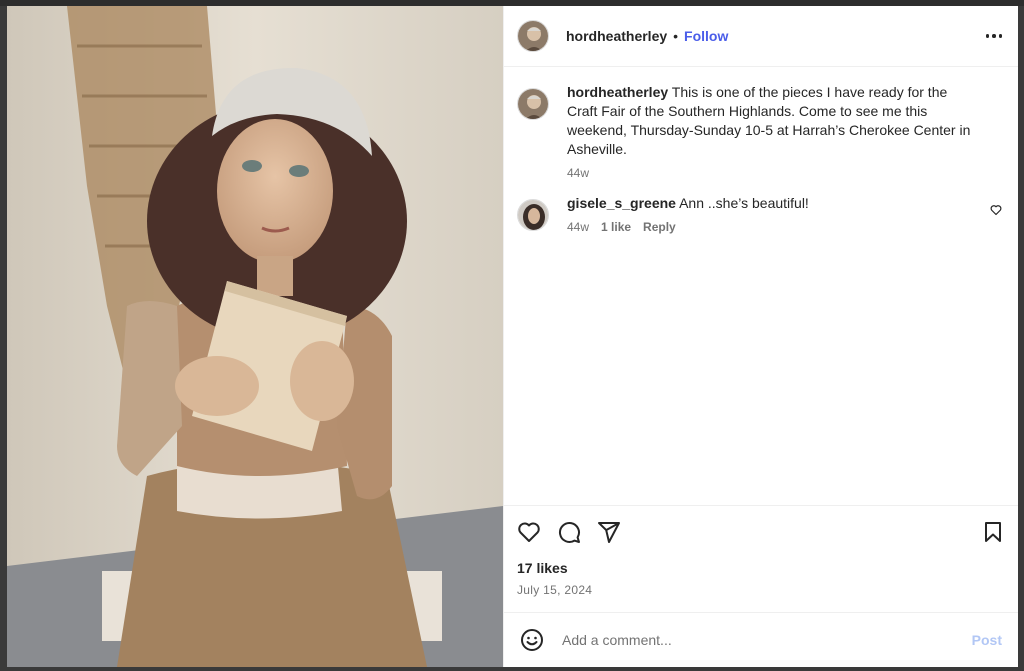 The image size is (1024, 671). Describe the element at coordinates (761, 590) in the screenshot. I see `post-date: July 15, 2024` at that location.